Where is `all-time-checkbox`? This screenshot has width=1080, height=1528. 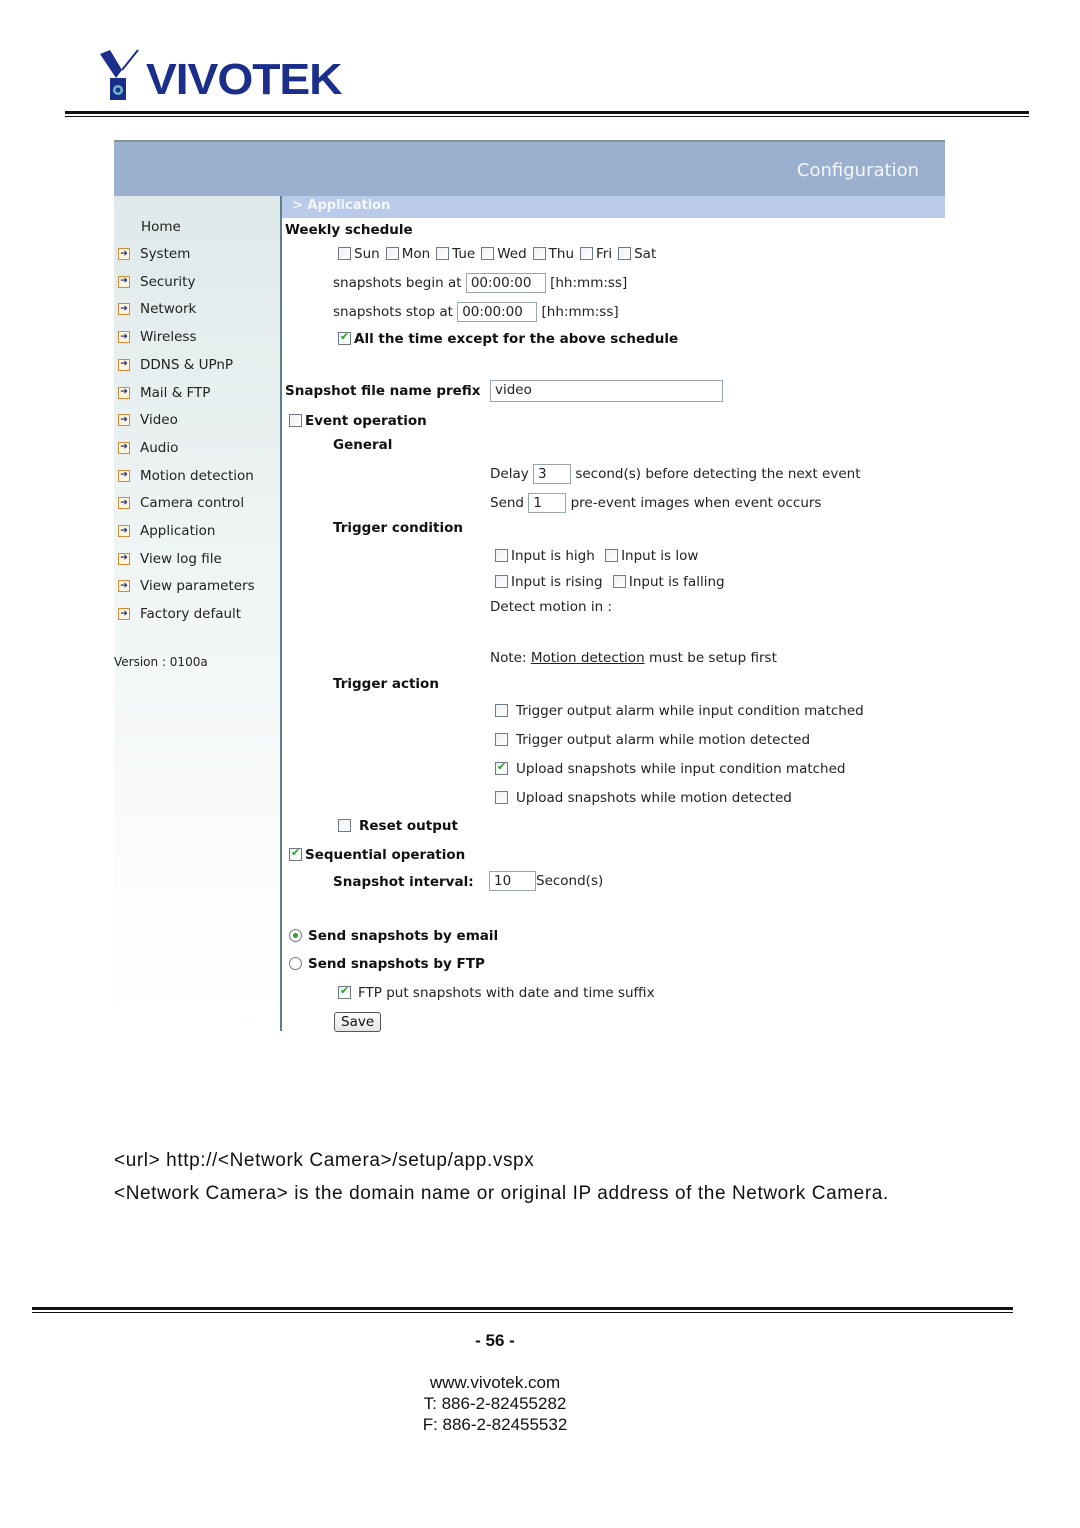 all-time-checkbox is located at coordinates (344, 337).